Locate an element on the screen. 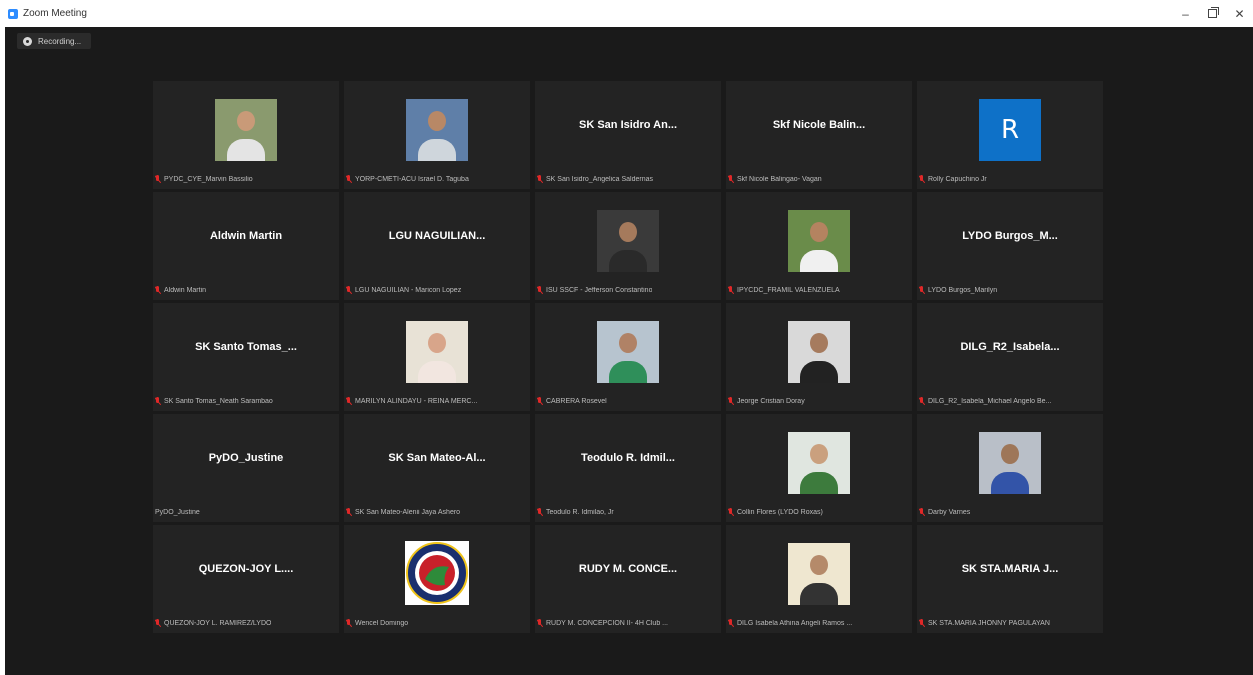  title-bar: Zoom Meeting – ✕ is located at coordinates (626, 13).